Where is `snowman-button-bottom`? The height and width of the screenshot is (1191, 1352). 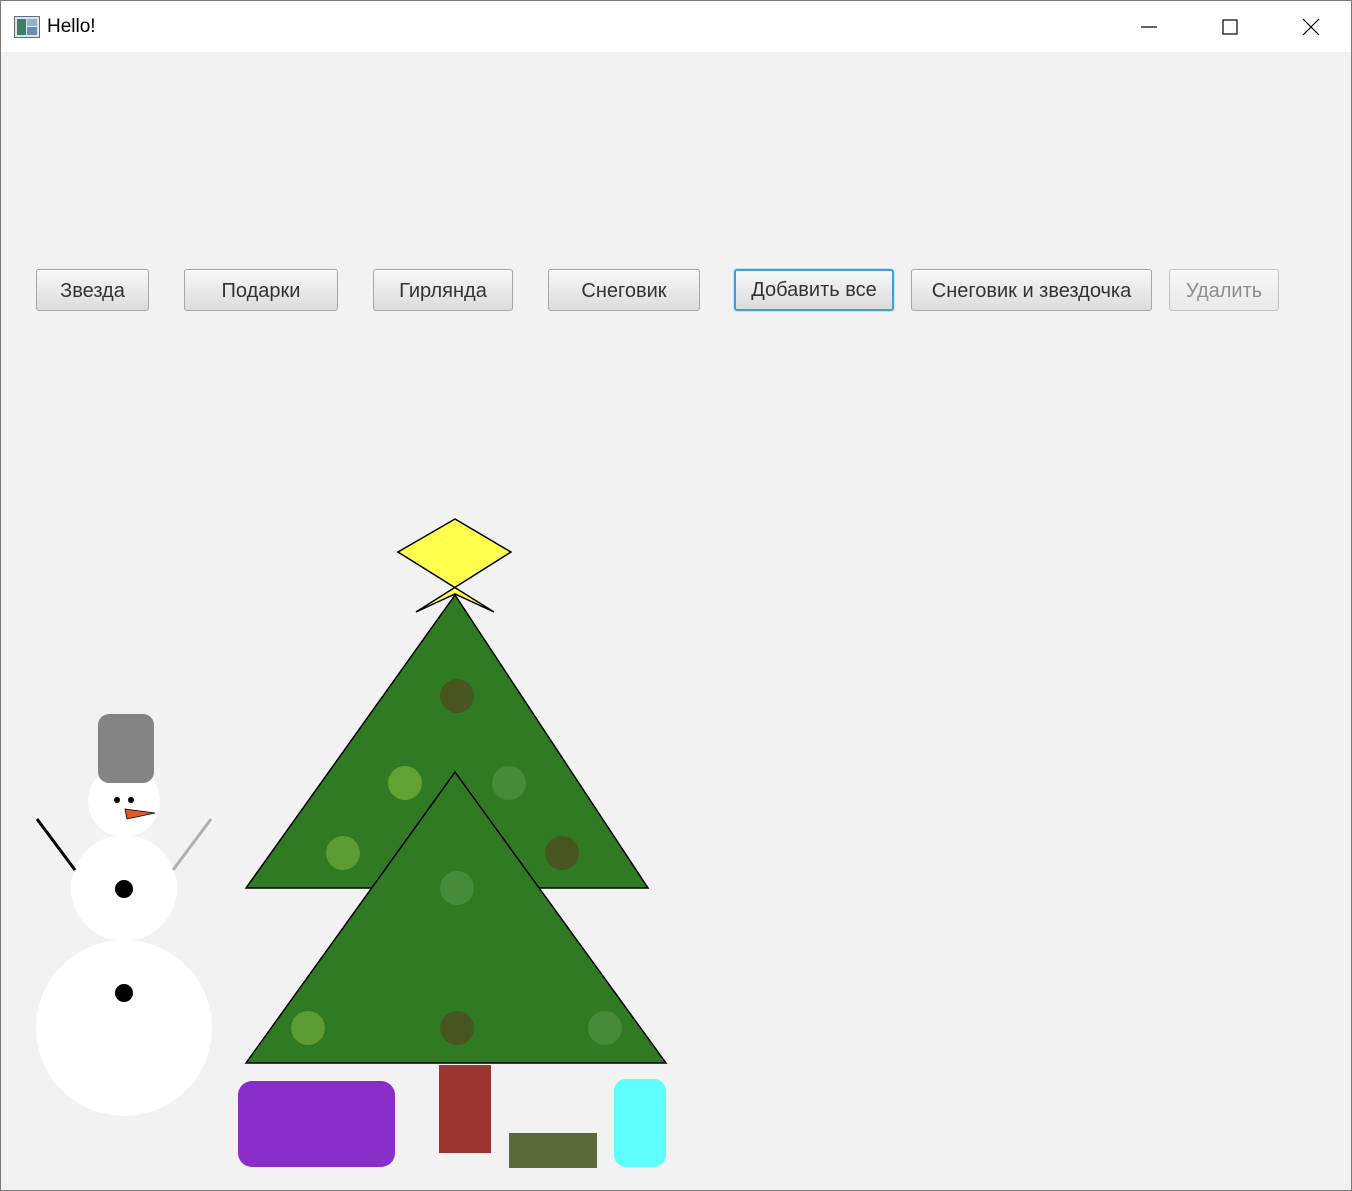 snowman-button-bottom is located at coordinates (124, 993).